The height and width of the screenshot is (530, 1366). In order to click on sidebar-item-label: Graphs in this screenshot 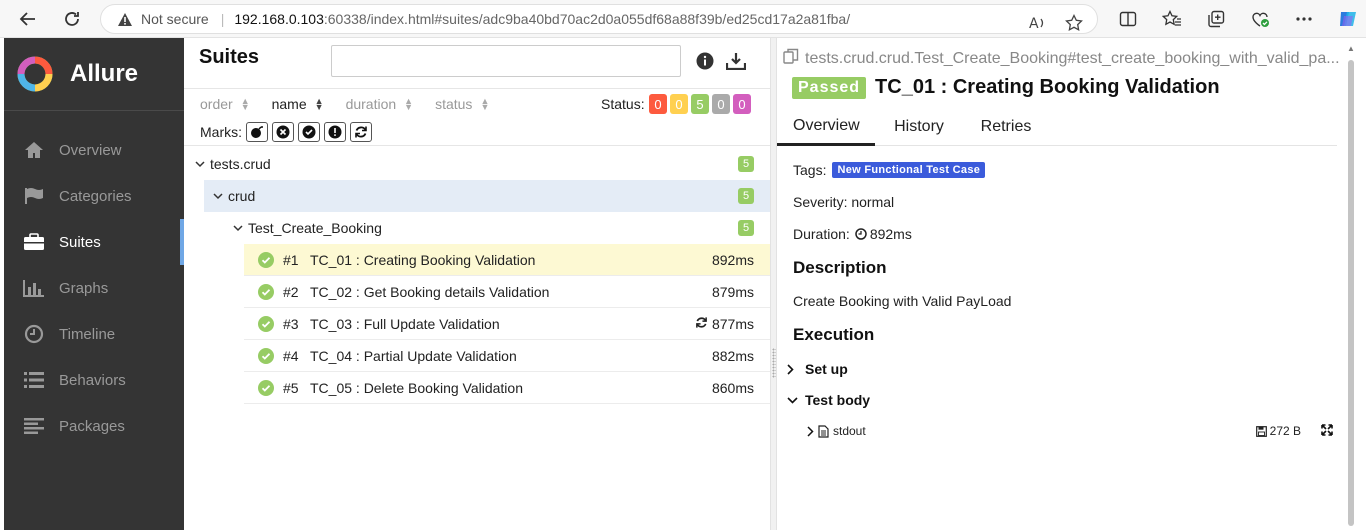, I will do `click(84, 288)`.